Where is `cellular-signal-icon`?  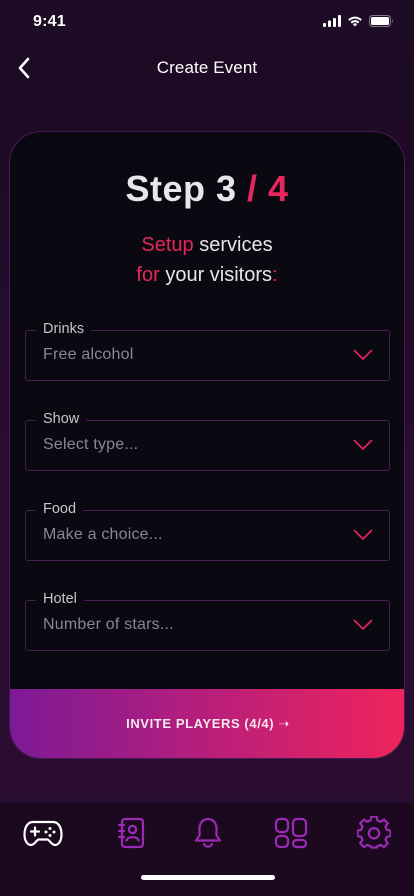
cellular-signal-icon is located at coordinates (332, 21).